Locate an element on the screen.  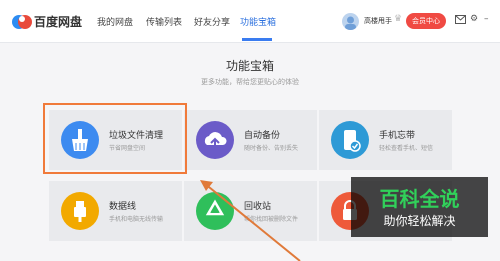
watermark-subtitle: 助你轻松解决 is located at coordinates (419, 221).